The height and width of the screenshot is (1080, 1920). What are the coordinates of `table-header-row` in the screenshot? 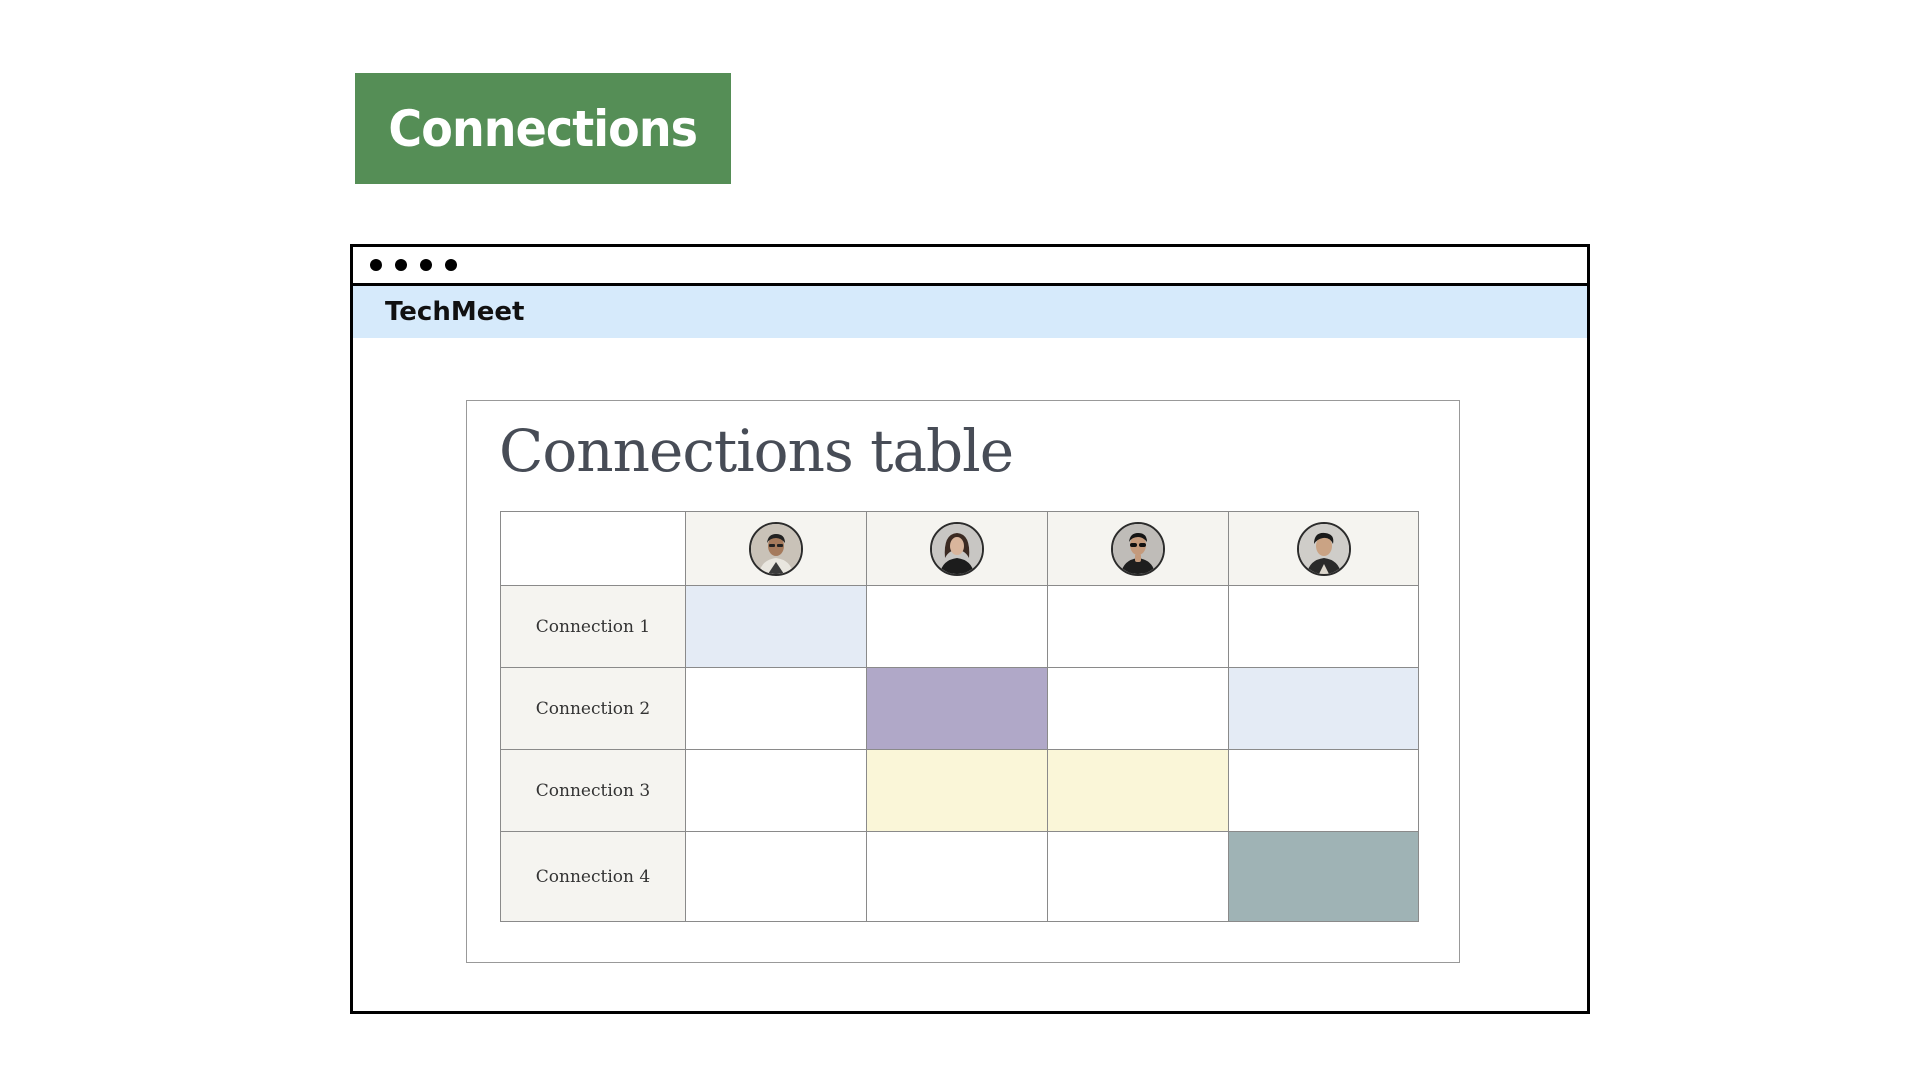 It's located at (959, 548).